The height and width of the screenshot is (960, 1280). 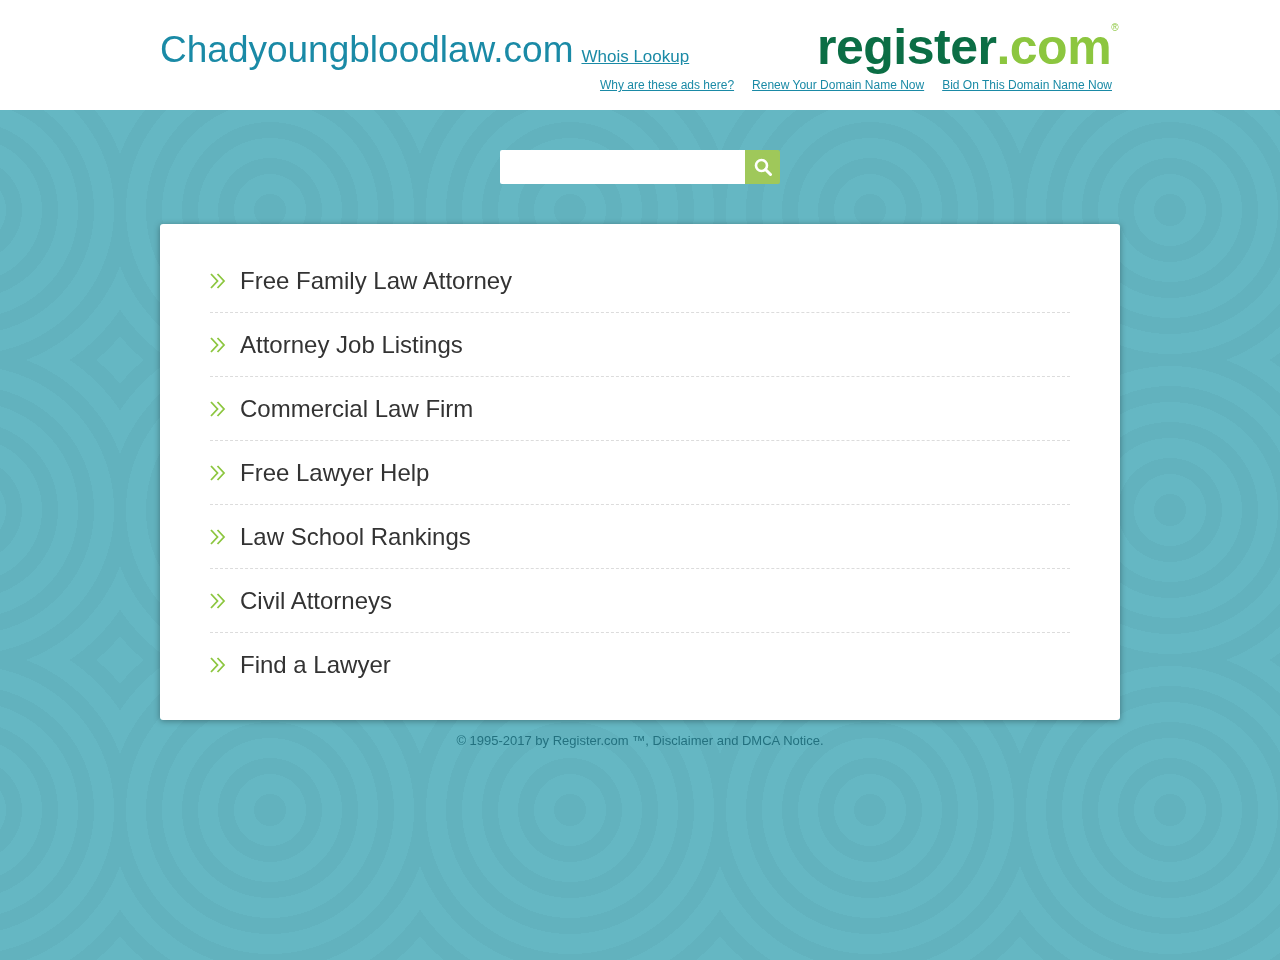 What do you see at coordinates (640, 473) in the screenshot?
I see `listing-link: Free Lawyer Help` at bounding box center [640, 473].